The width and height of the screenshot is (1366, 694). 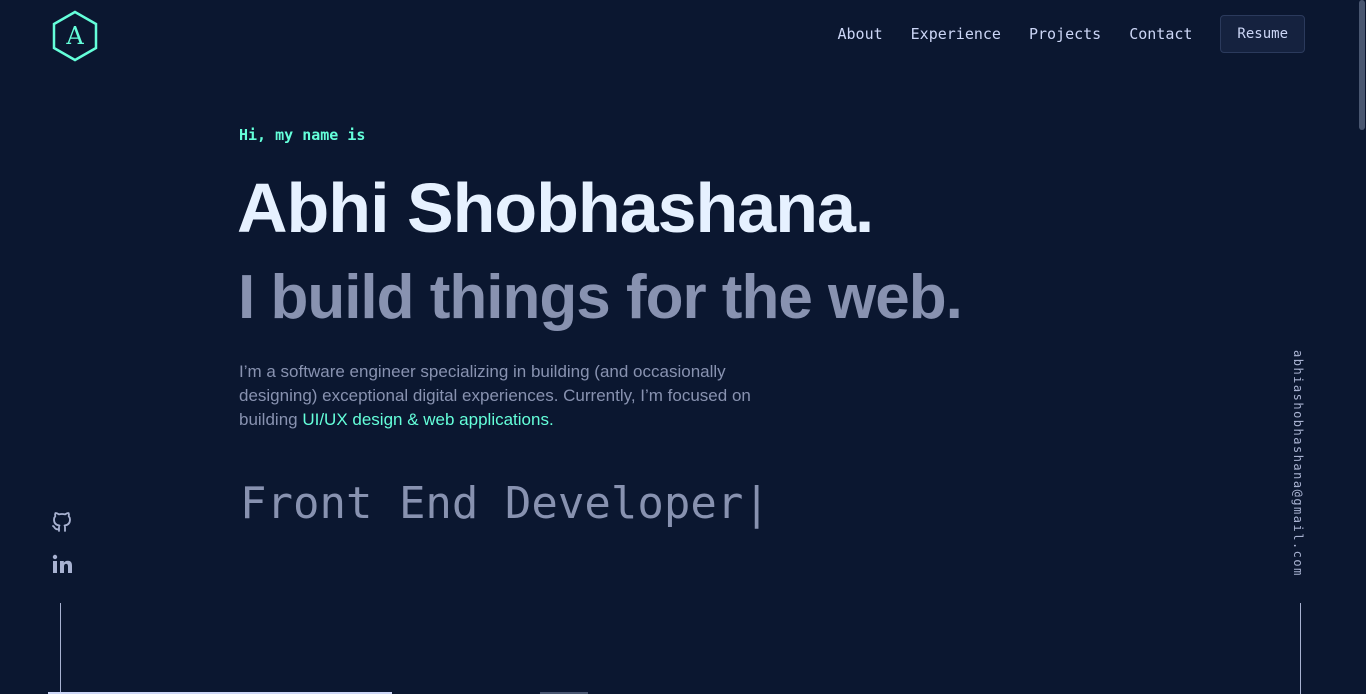 I want to click on logo-letter: A, so click(x=75, y=36).